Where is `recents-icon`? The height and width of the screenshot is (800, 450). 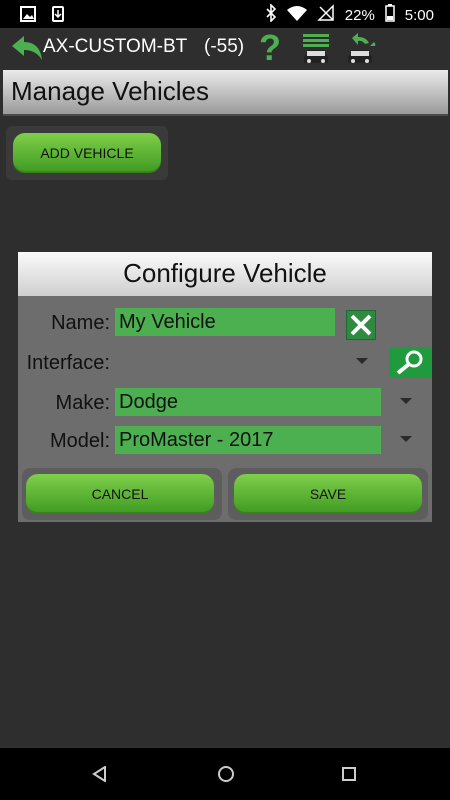 recents-icon is located at coordinates (349, 776).